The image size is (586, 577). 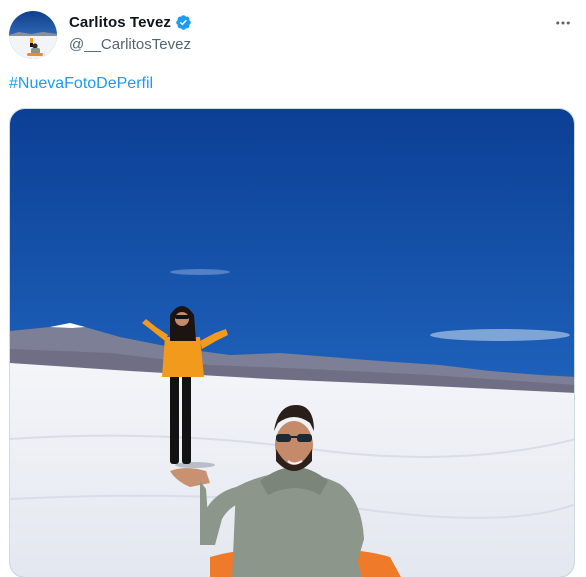 I want to click on verified-badge-icon, so click(x=183, y=22).